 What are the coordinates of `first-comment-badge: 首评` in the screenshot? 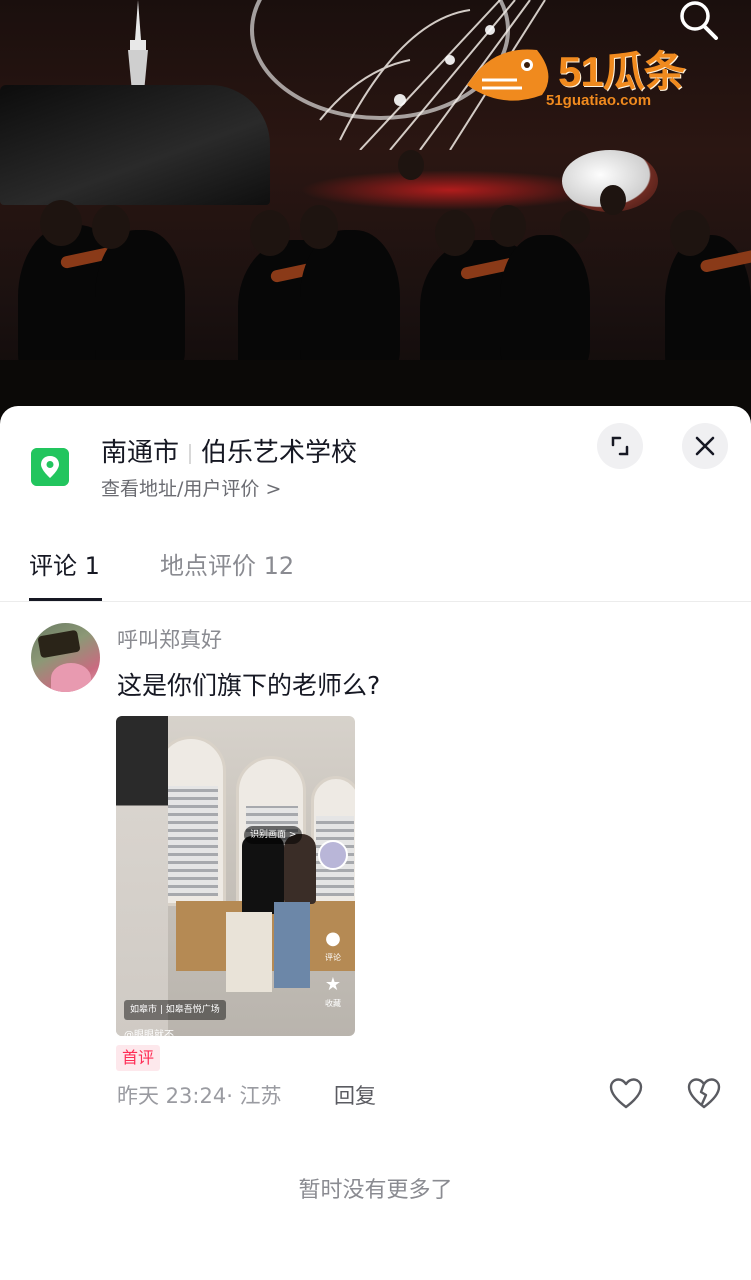 It's located at (138, 1058).